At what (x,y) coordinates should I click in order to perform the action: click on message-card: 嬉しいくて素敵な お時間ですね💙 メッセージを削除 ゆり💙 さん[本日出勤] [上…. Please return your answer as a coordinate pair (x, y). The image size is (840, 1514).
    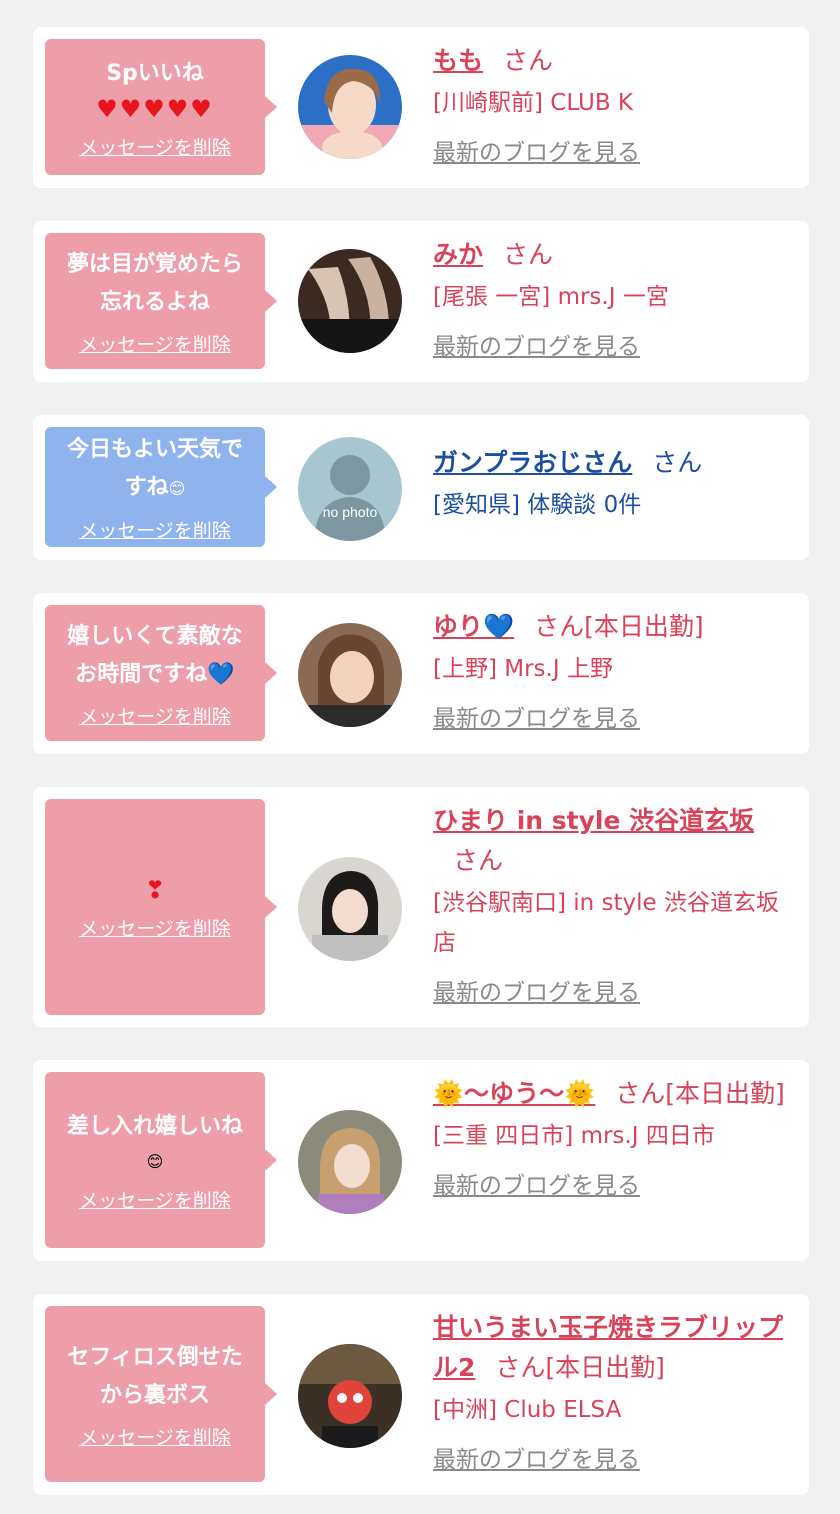
    Looking at the image, I should click on (421, 673).